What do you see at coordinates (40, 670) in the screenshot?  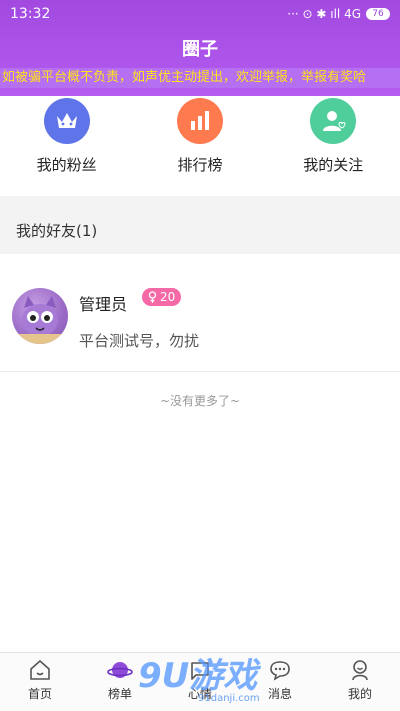 I see `home-icon` at bounding box center [40, 670].